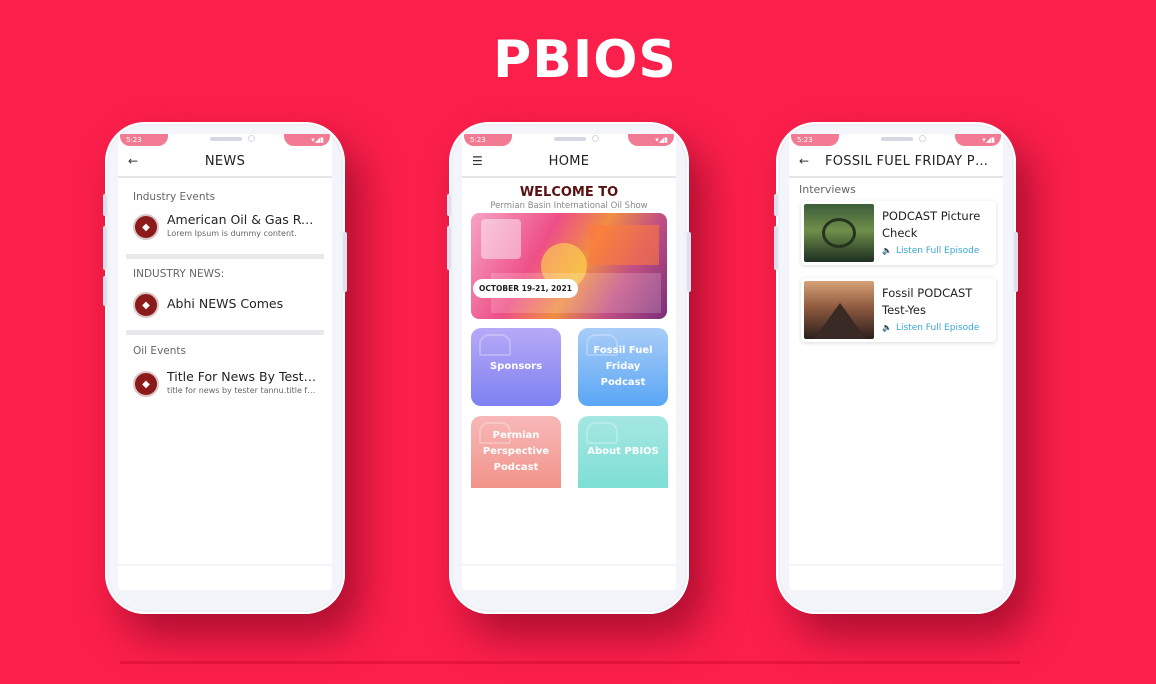 The height and width of the screenshot is (684, 1156). What do you see at coordinates (480, 161) in the screenshot?
I see `hamburger-menu-icon: ☰` at bounding box center [480, 161].